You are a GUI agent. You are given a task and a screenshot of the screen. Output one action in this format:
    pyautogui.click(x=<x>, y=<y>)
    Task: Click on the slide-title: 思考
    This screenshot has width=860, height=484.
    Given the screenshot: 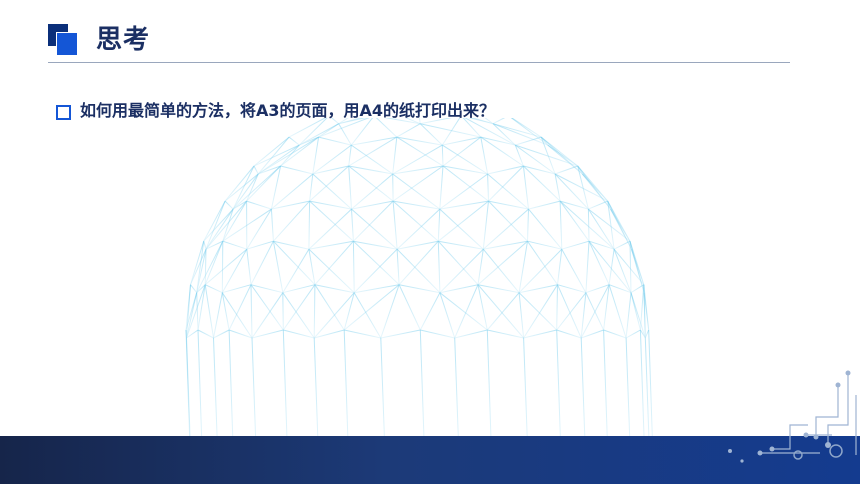 What is the action you would take?
    pyautogui.click(x=123, y=40)
    